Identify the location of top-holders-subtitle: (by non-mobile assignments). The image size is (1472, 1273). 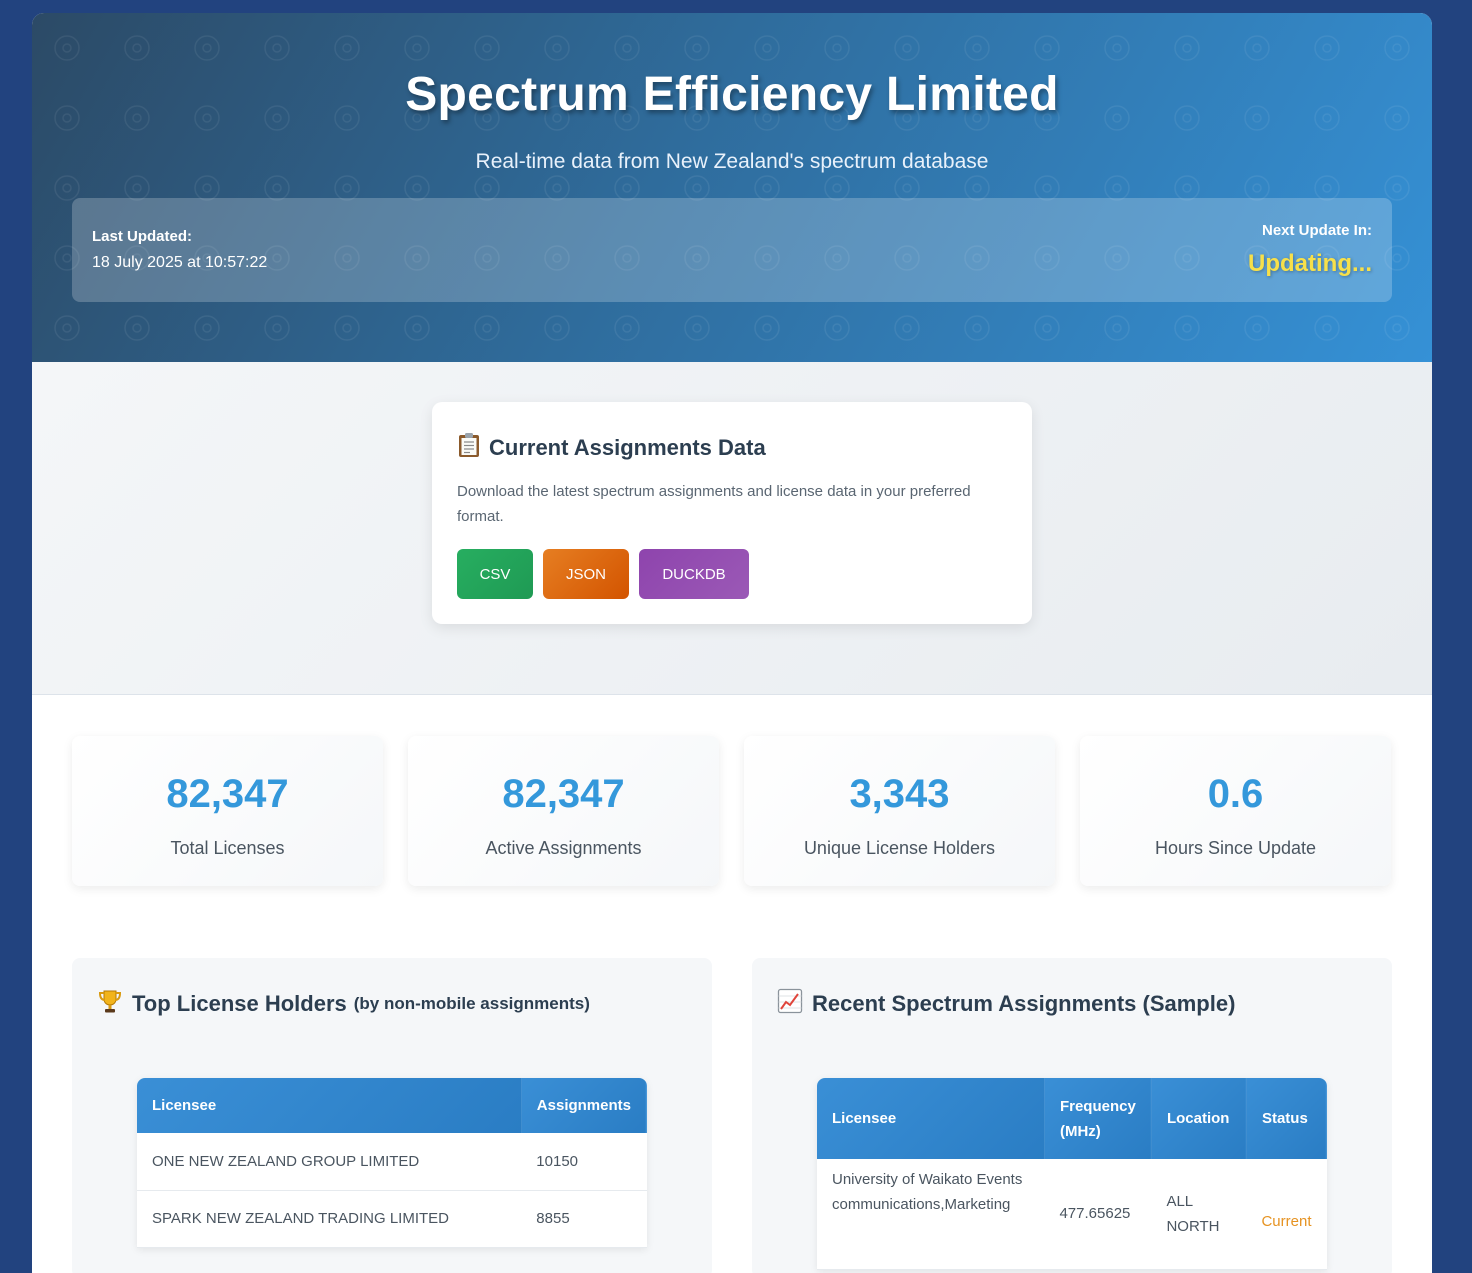
(471, 1003).